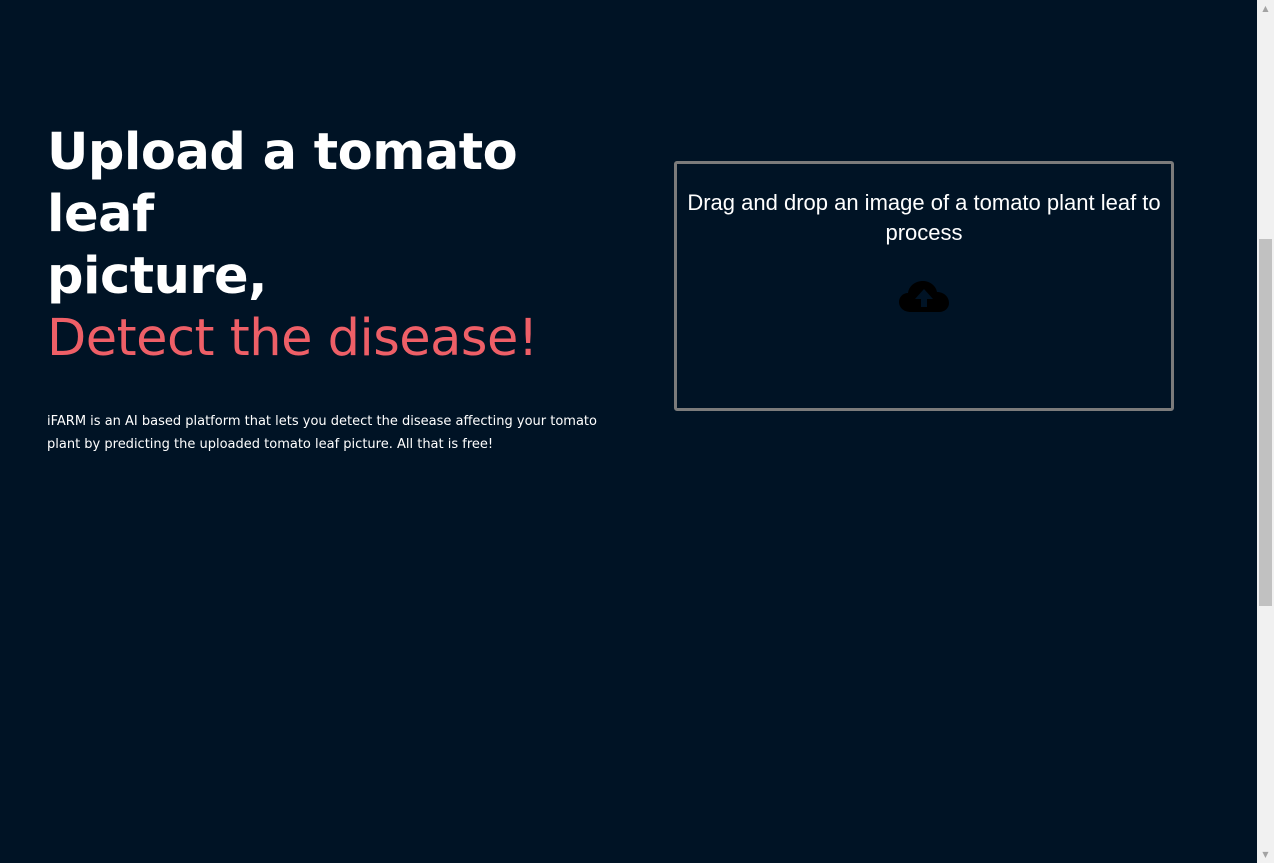 This screenshot has height=863, width=1274. What do you see at coordinates (1265, 8) in the screenshot?
I see `scroll-up-arrow-icon: ▲` at bounding box center [1265, 8].